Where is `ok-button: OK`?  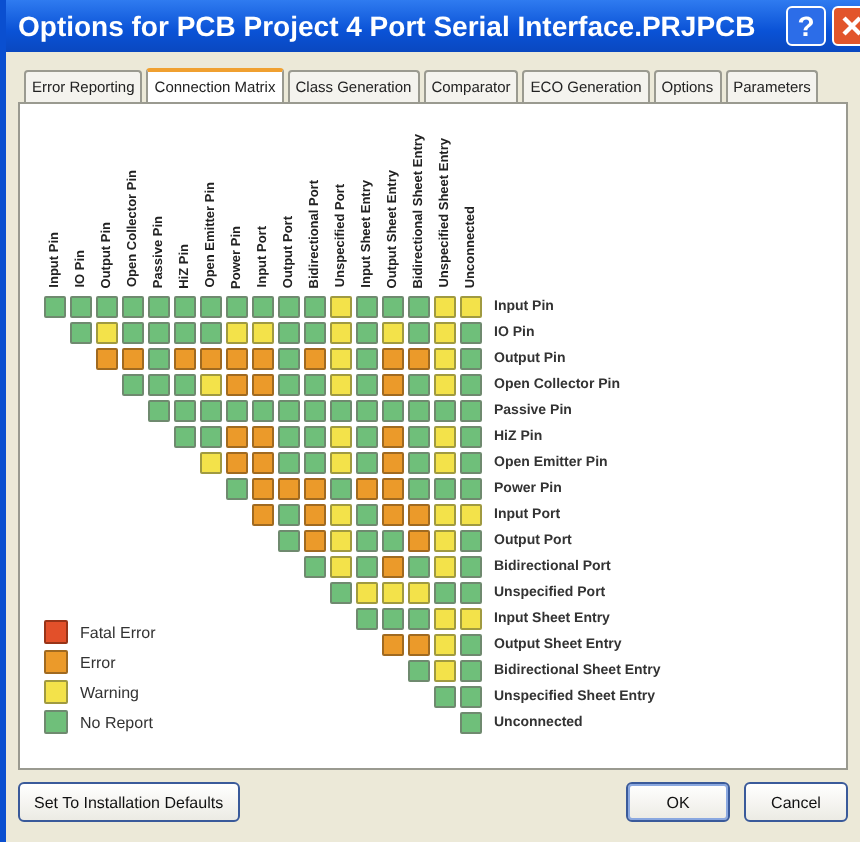
ok-button: OK is located at coordinates (678, 802).